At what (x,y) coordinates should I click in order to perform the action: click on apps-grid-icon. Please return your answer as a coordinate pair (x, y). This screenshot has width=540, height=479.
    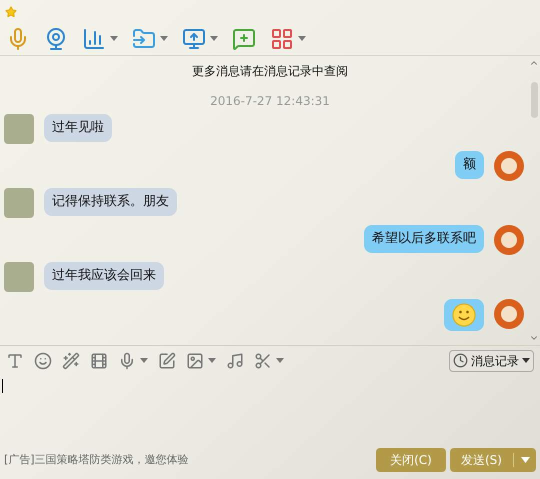
    Looking at the image, I should click on (282, 38).